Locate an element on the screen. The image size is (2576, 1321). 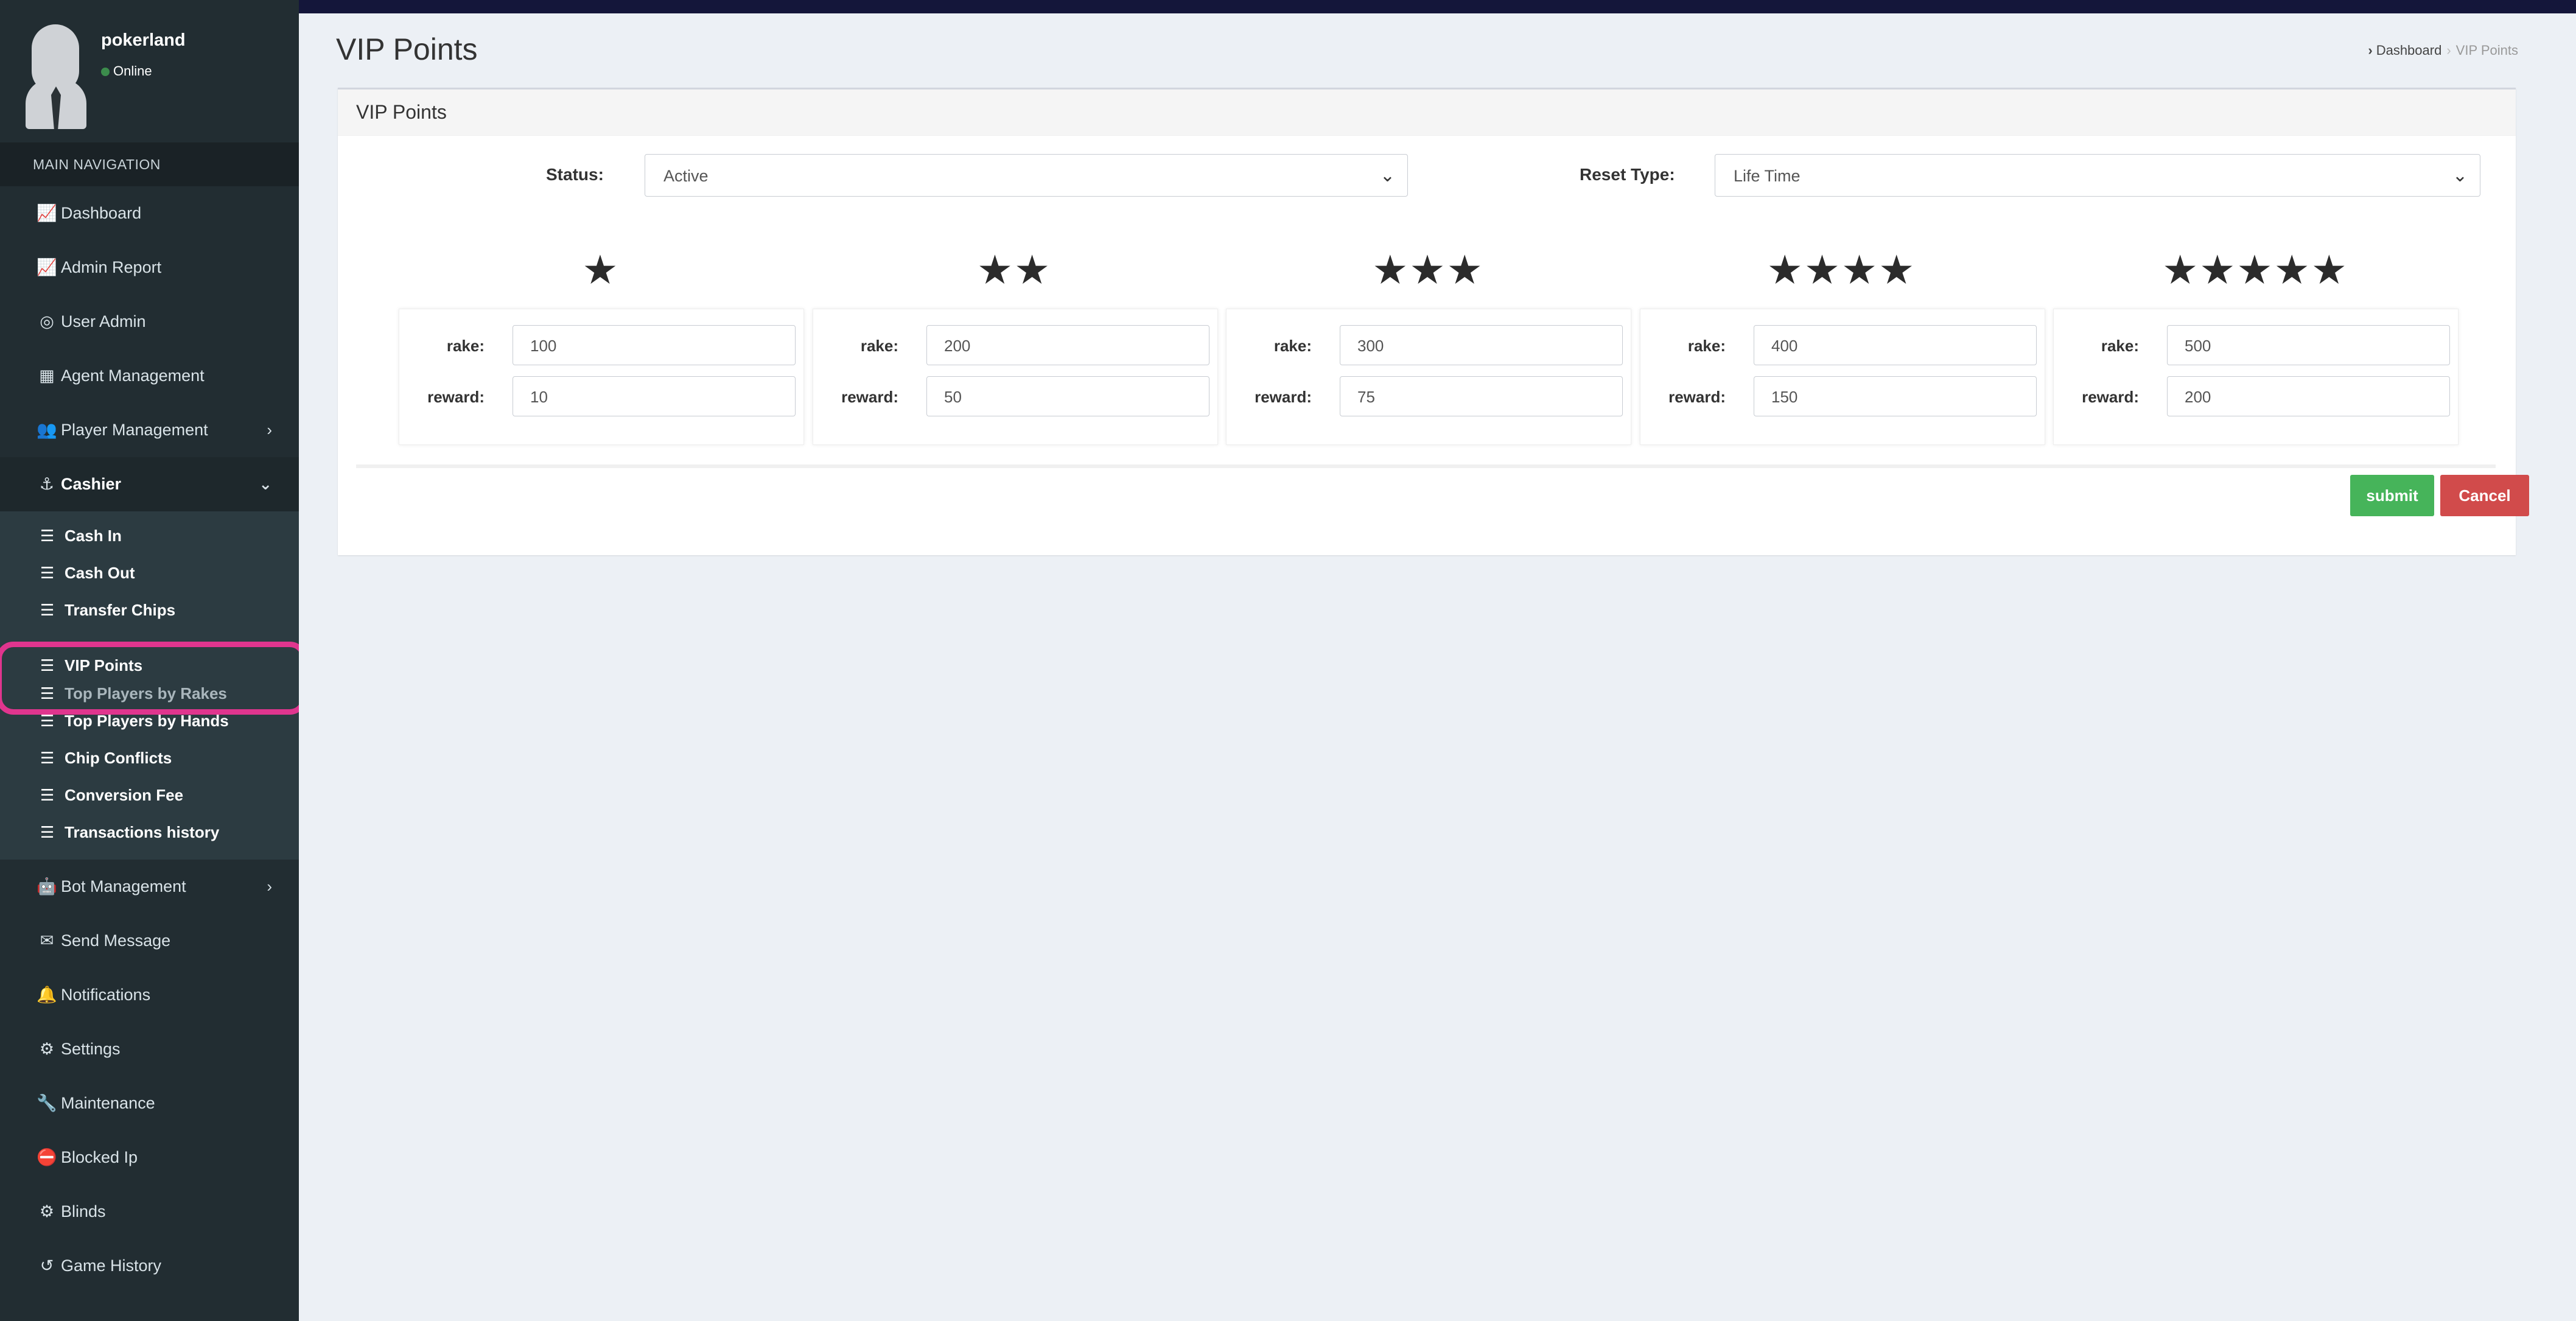
submenu-item-label: Chip Conflicts is located at coordinates (118, 758).